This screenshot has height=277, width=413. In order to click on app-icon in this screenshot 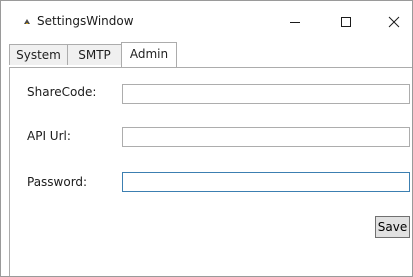, I will do `click(27, 19)`.